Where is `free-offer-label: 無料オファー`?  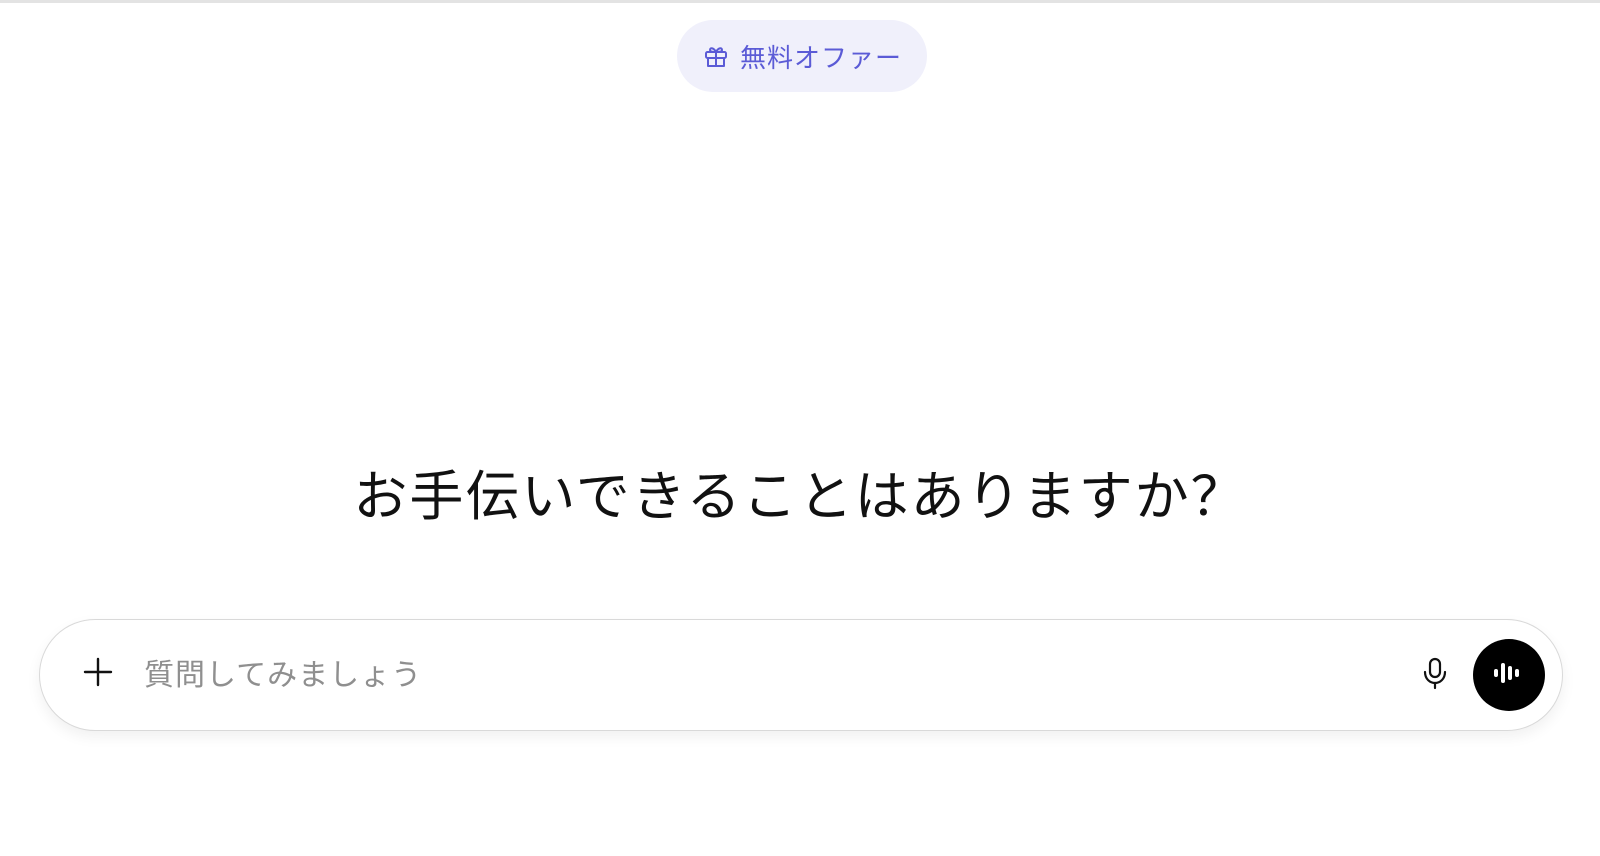
free-offer-label: 無料オファー is located at coordinates (820, 58).